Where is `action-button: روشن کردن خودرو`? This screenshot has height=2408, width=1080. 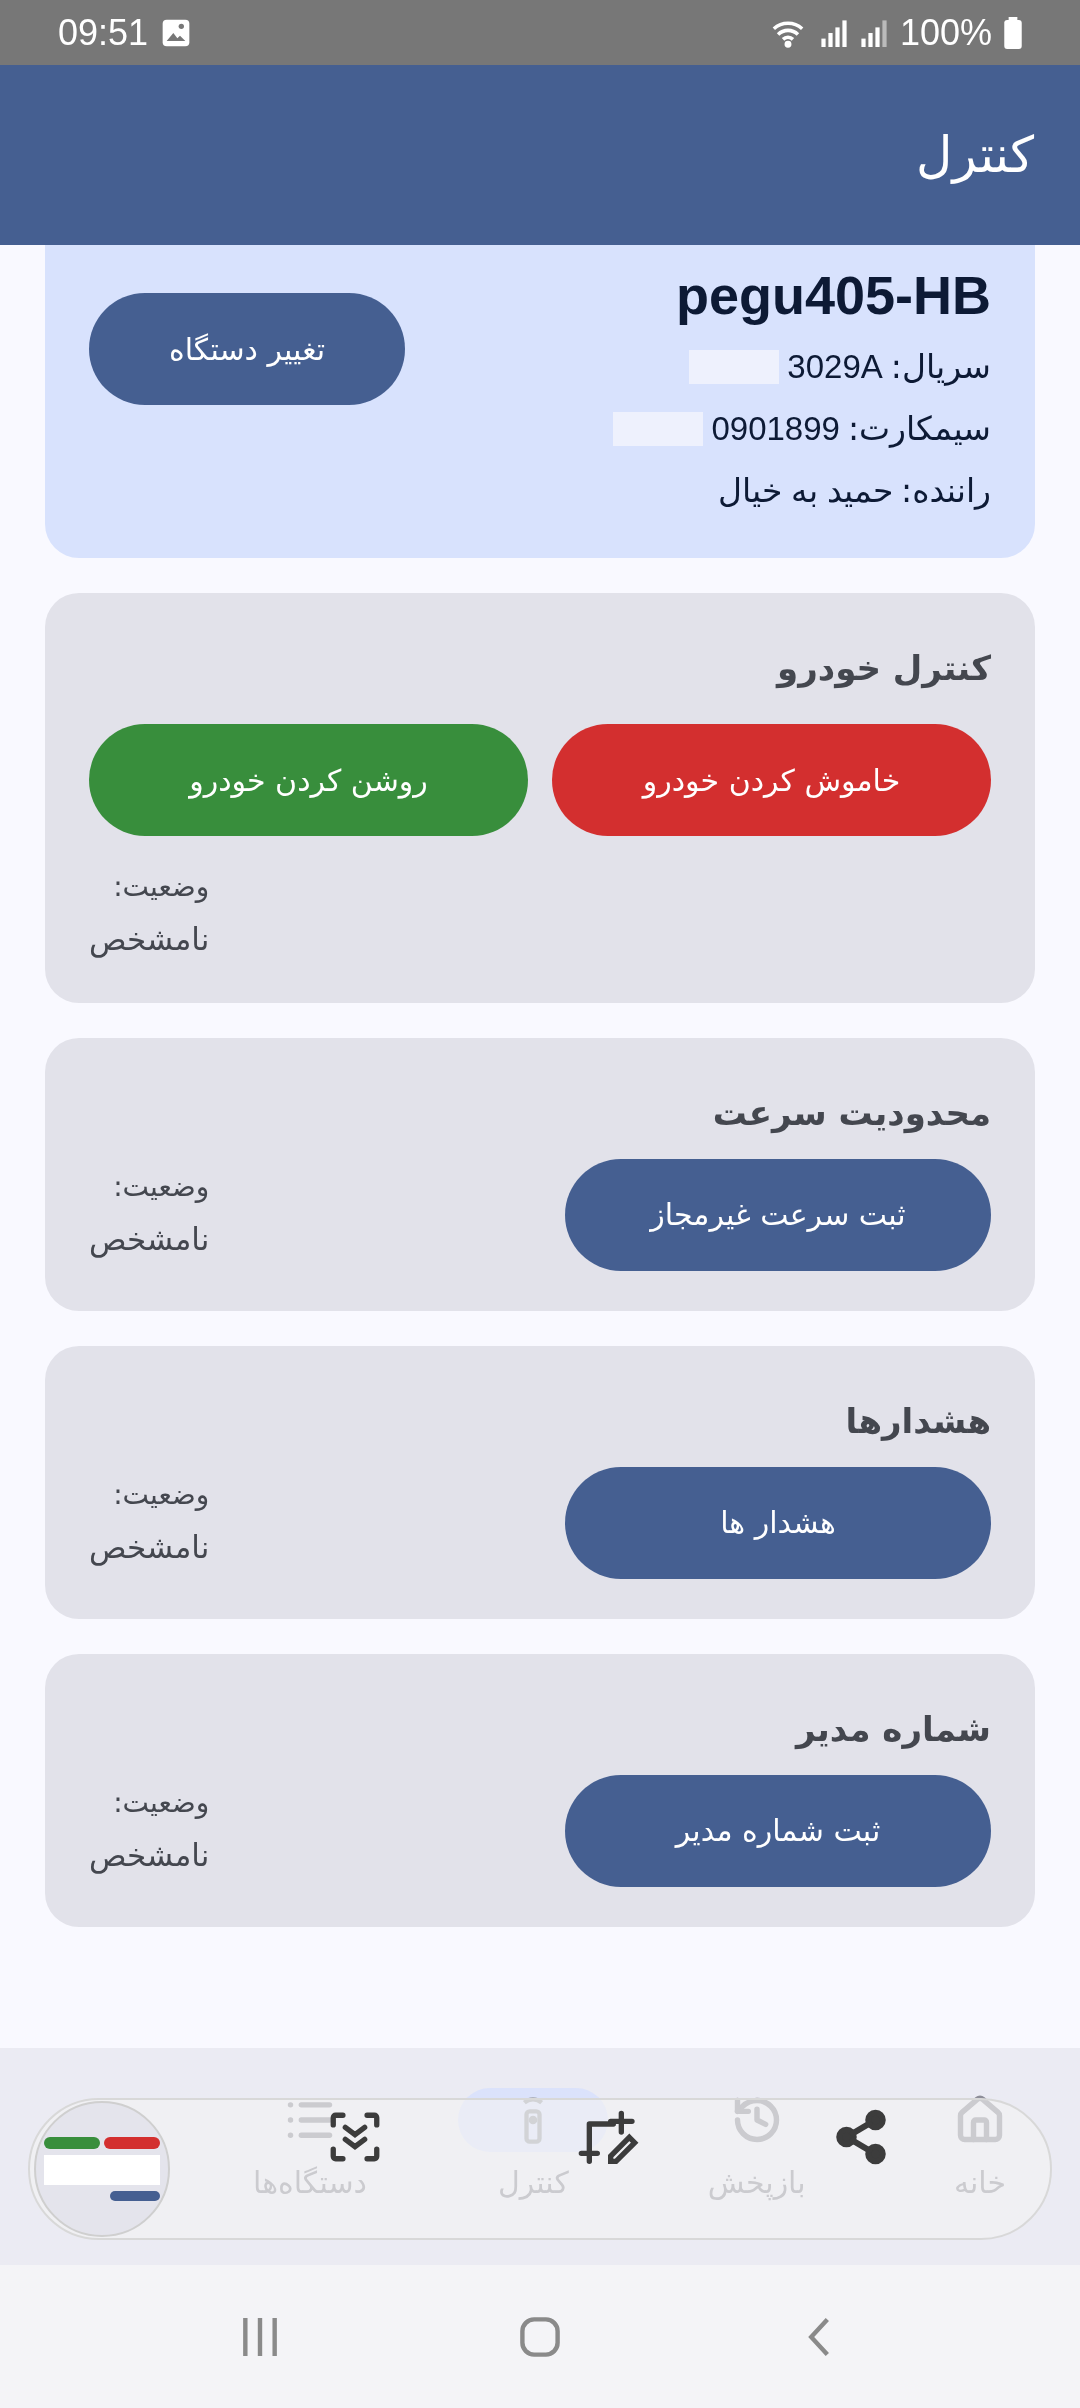
action-button: روشن کردن خودرو is located at coordinates (308, 780).